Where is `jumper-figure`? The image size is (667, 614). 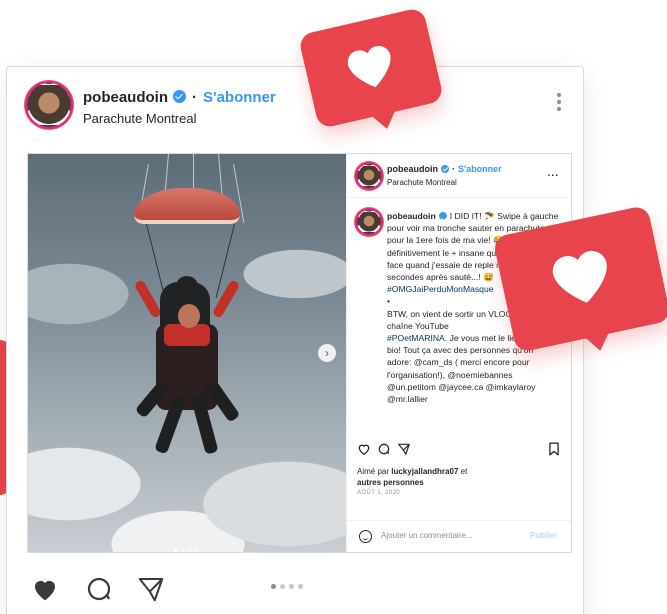 jumper-figure is located at coordinates (187, 367).